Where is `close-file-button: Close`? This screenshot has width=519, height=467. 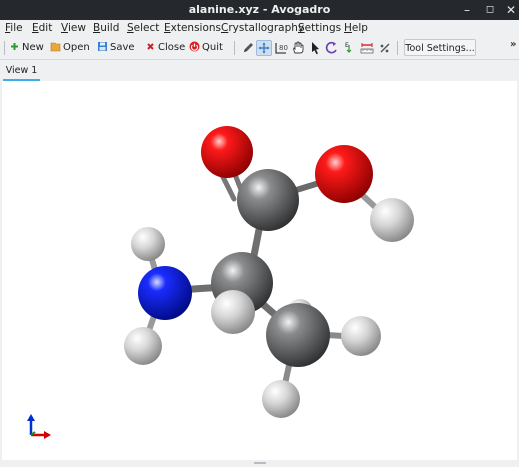 close-file-button: Close is located at coordinates (165, 48).